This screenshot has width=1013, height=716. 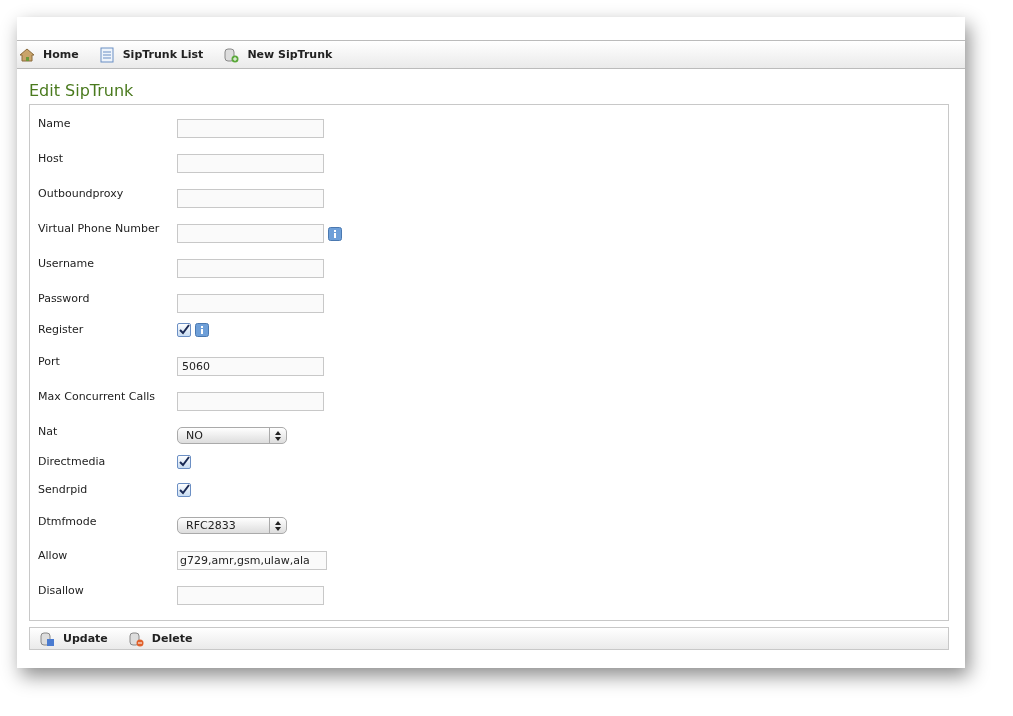 What do you see at coordinates (232, 435) in the screenshot?
I see `select-dropdown: NO` at bounding box center [232, 435].